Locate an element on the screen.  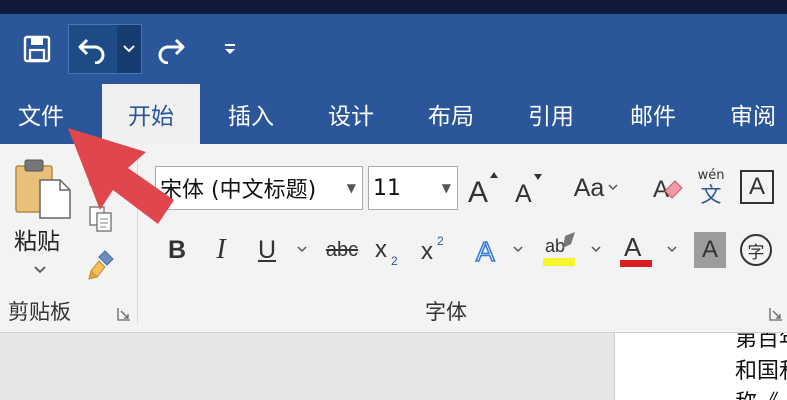
enclose-characters-button: 字 is located at coordinates (756, 250).